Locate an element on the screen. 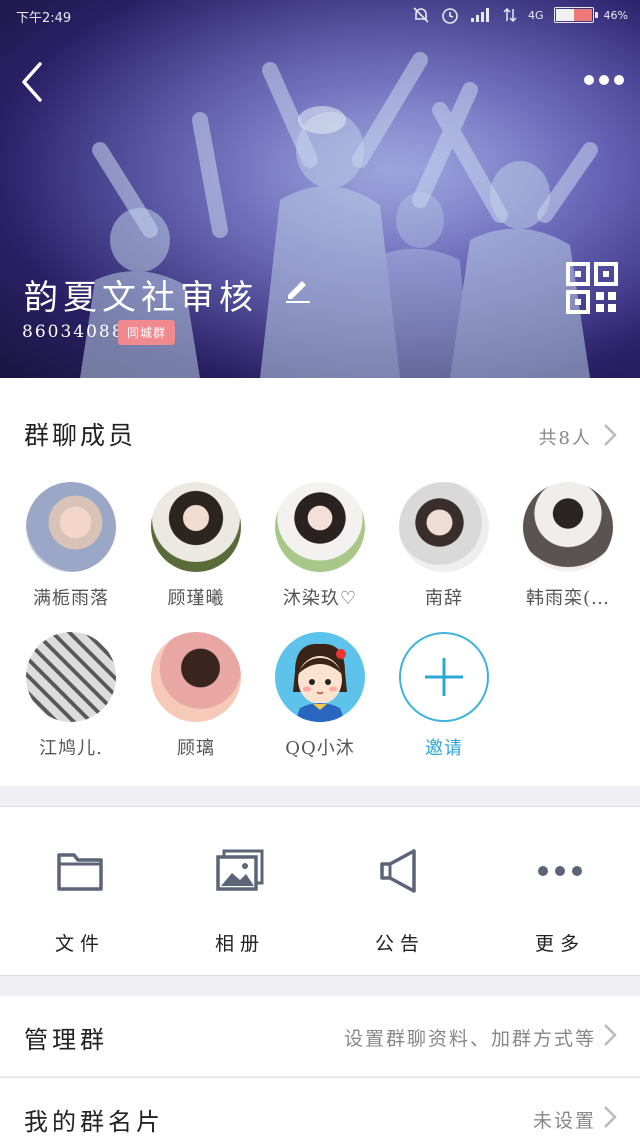 The height and width of the screenshot is (1138, 640). album-button: 相册 is located at coordinates (240, 892).